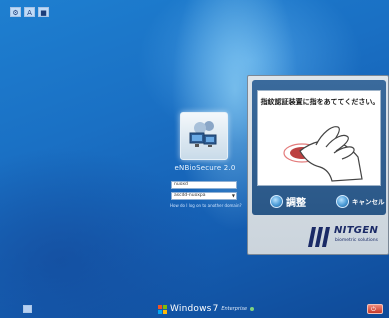 Image resolution: width=389 pixels, height=318 pixels. I want to click on windows-branding: Windows 7 Enterprise, so click(206, 309).